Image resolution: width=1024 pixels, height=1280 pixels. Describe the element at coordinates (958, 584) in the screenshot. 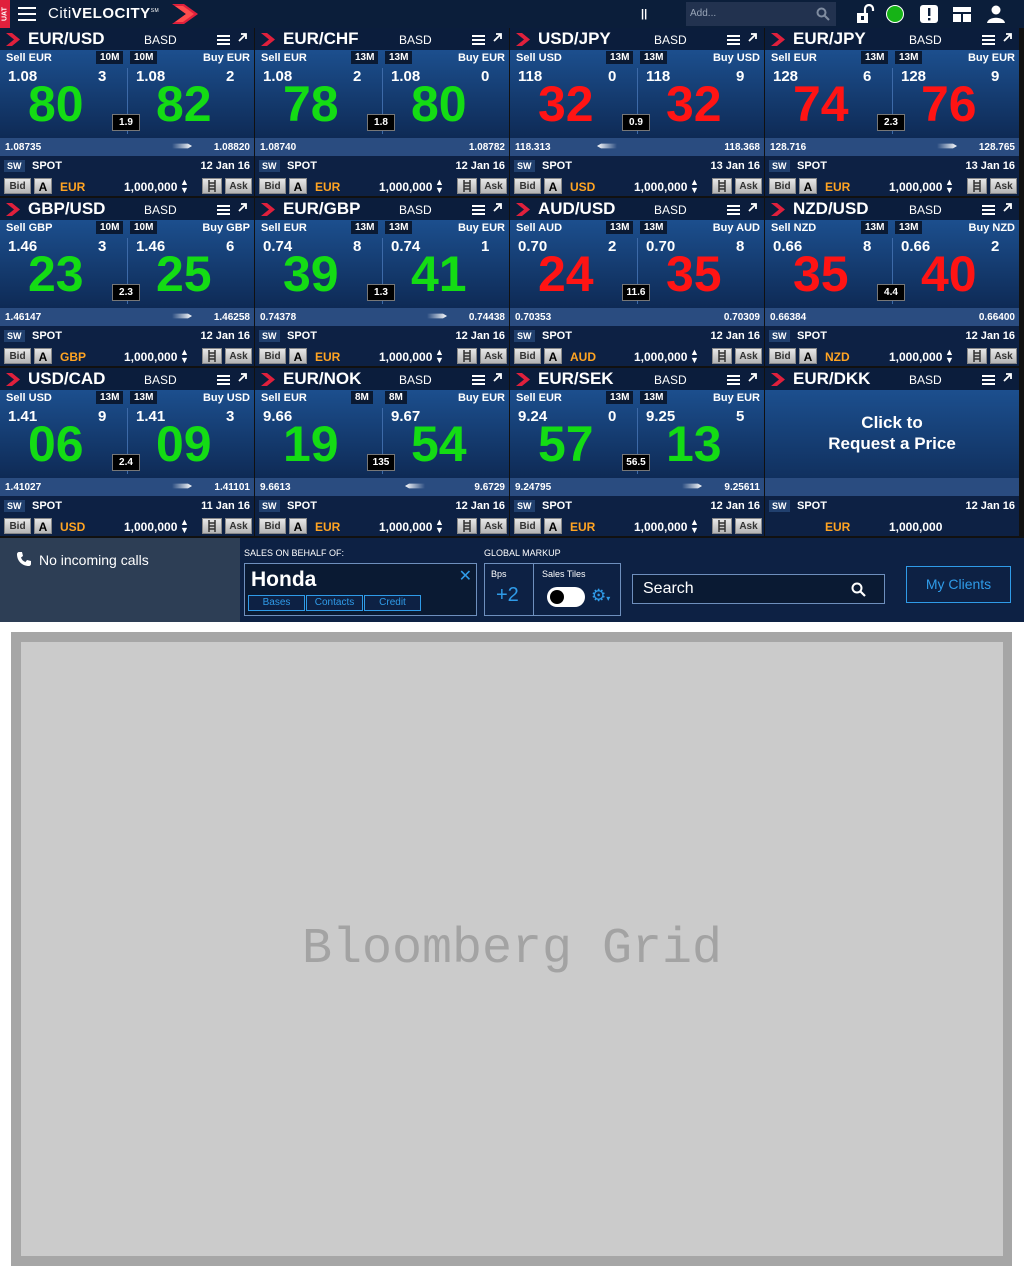

I see `my-clients-button: My Clients` at that location.